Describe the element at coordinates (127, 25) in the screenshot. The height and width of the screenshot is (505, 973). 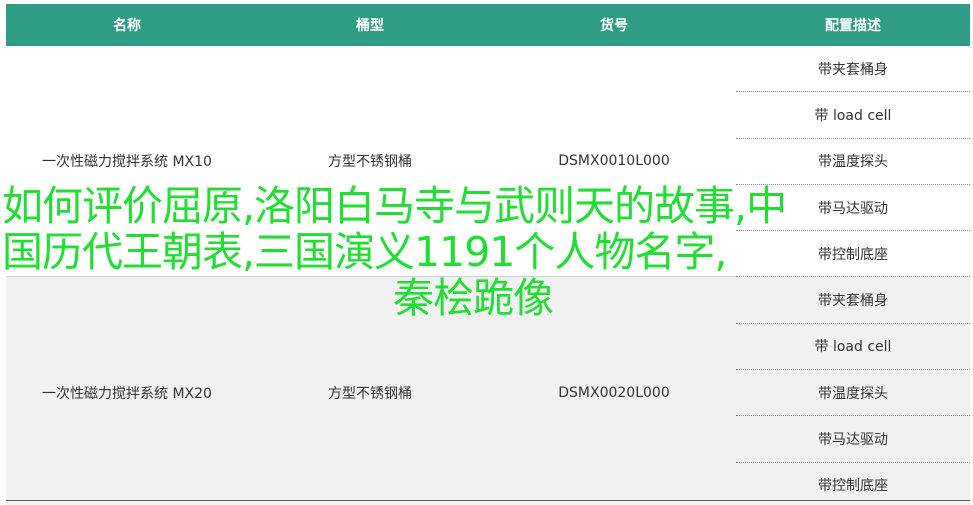
I see `header-name: 名称` at that location.